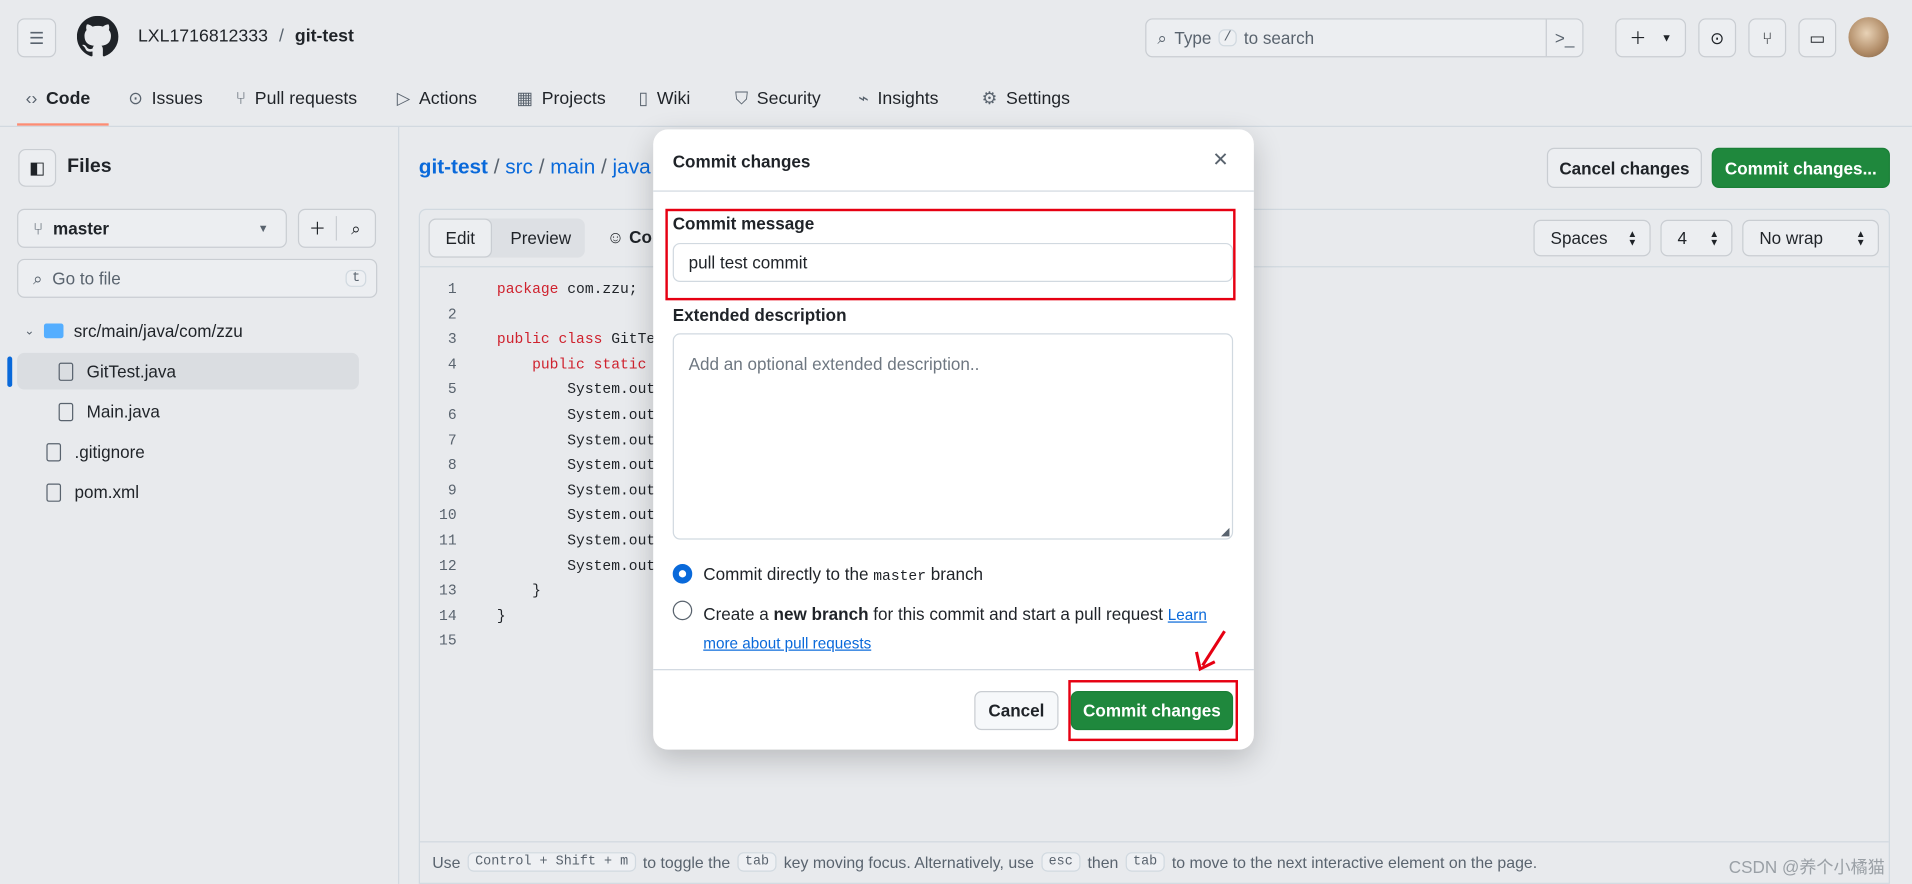 The height and width of the screenshot is (884, 1912). What do you see at coordinates (534, 167) in the screenshot?
I see `breadcrumb: git-test / src / main / java` at bounding box center [534, 167].